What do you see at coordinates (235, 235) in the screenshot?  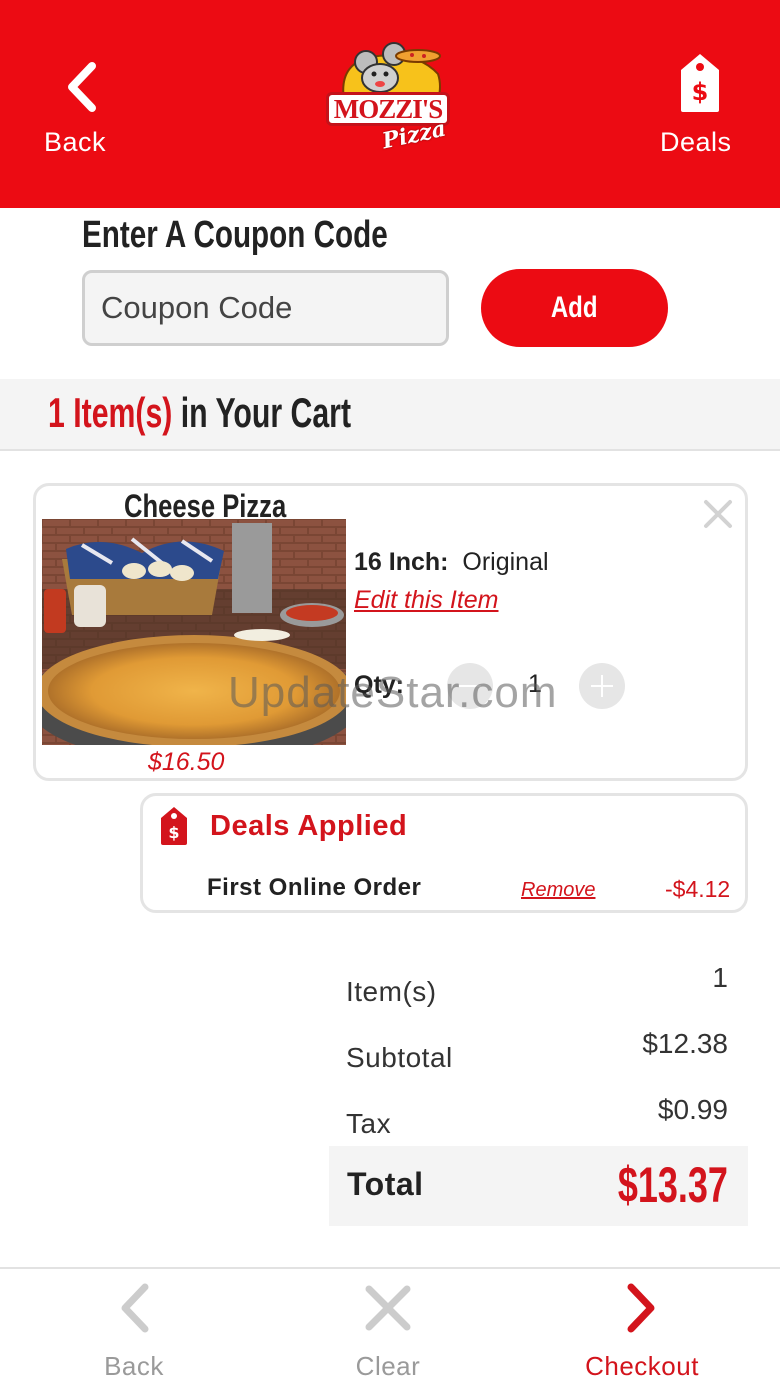 I see `coupon-section-title: Enter A Coupon Code` at bounding box center [235, 235].